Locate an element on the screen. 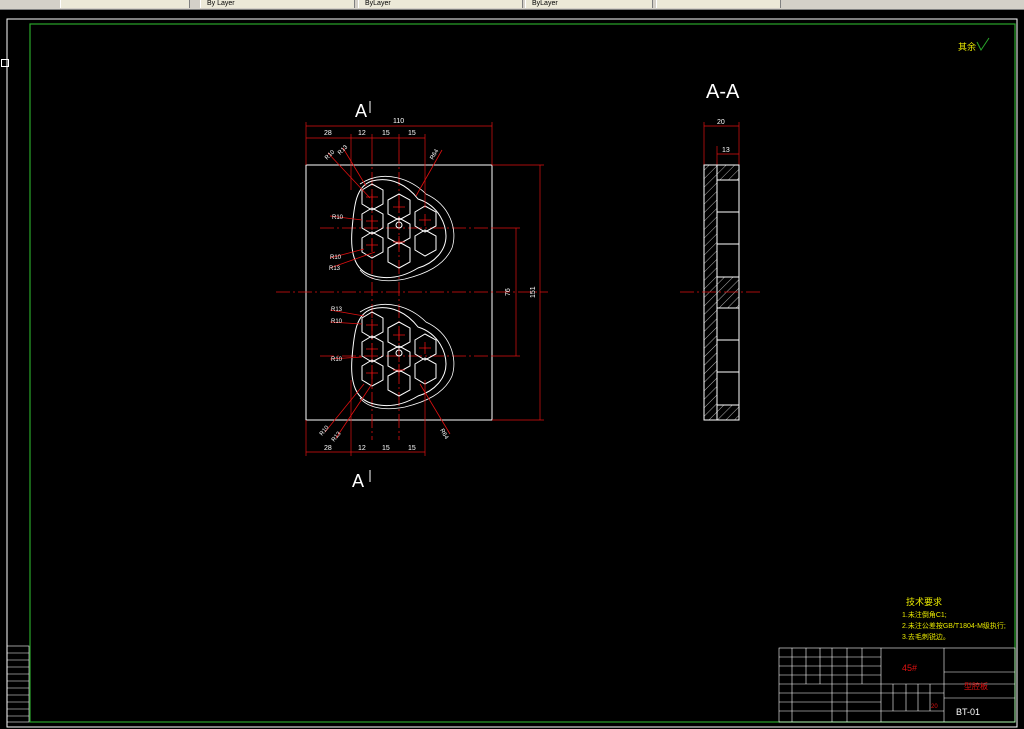 Image resolution: width=1024 pixels, height=729 pixels. dim-15-b: 15 is located at coordinates (412, 133).